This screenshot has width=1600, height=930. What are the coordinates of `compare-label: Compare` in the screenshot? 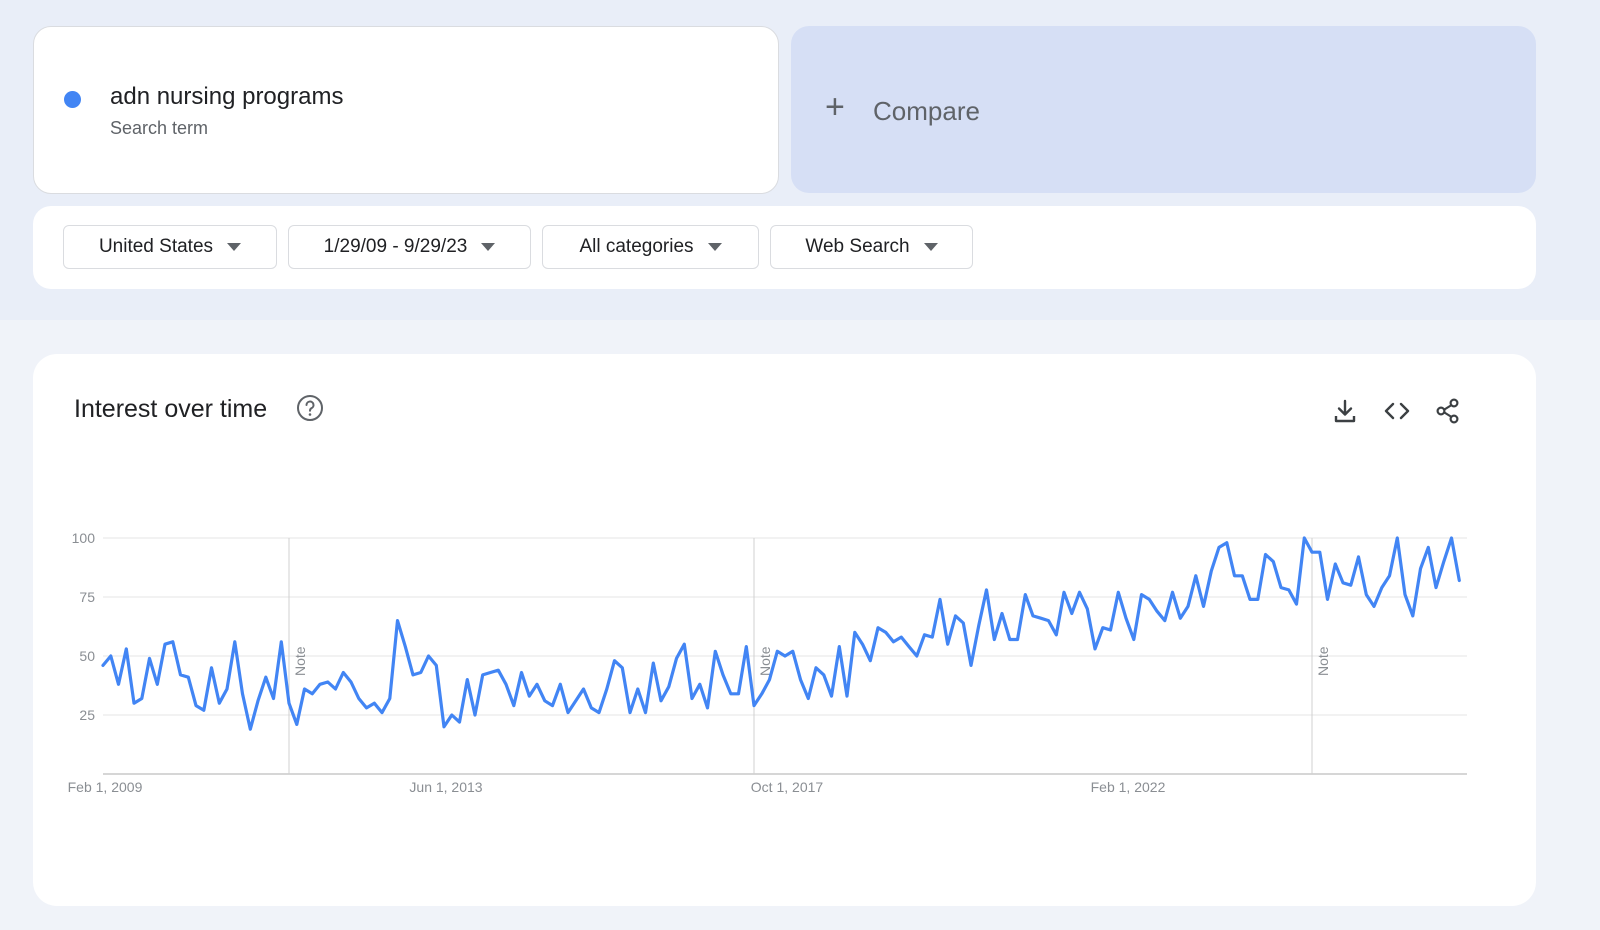 It's located at (926, 111).